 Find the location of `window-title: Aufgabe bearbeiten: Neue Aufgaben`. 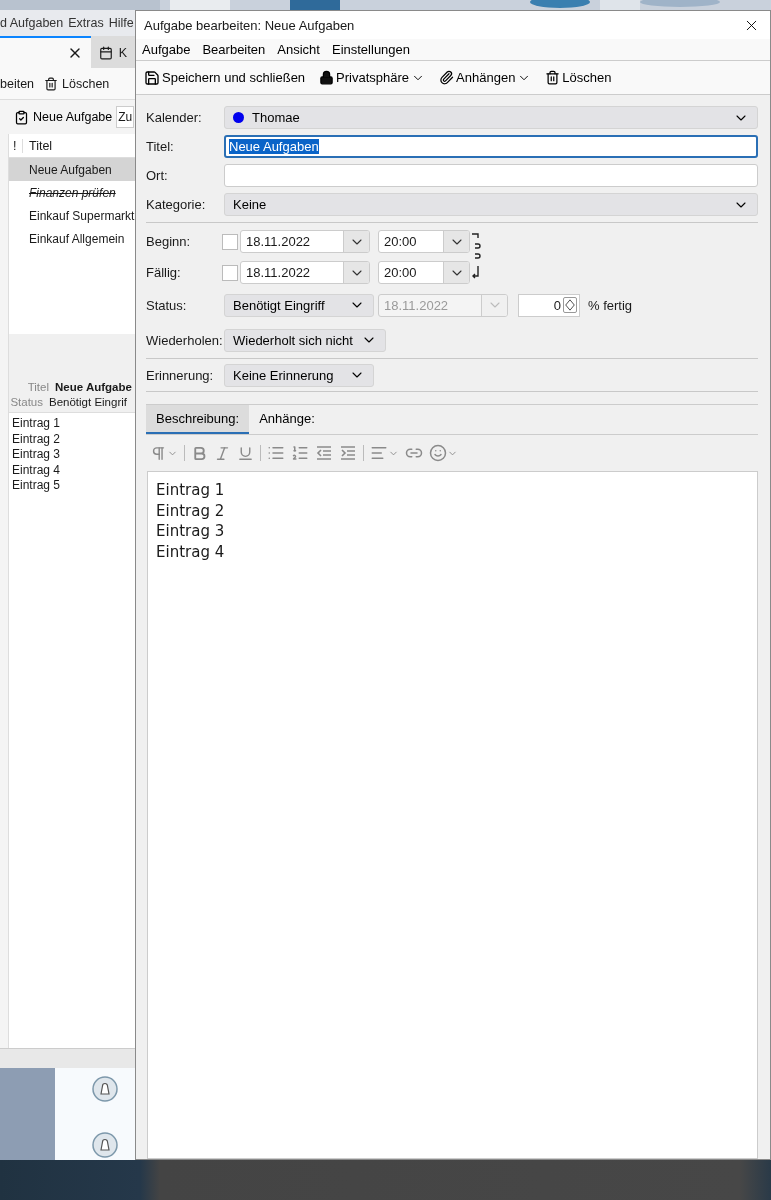

window-title: Aufgabe bearbeiten: Neue Aufgaben is located at coordinates (249, 25).